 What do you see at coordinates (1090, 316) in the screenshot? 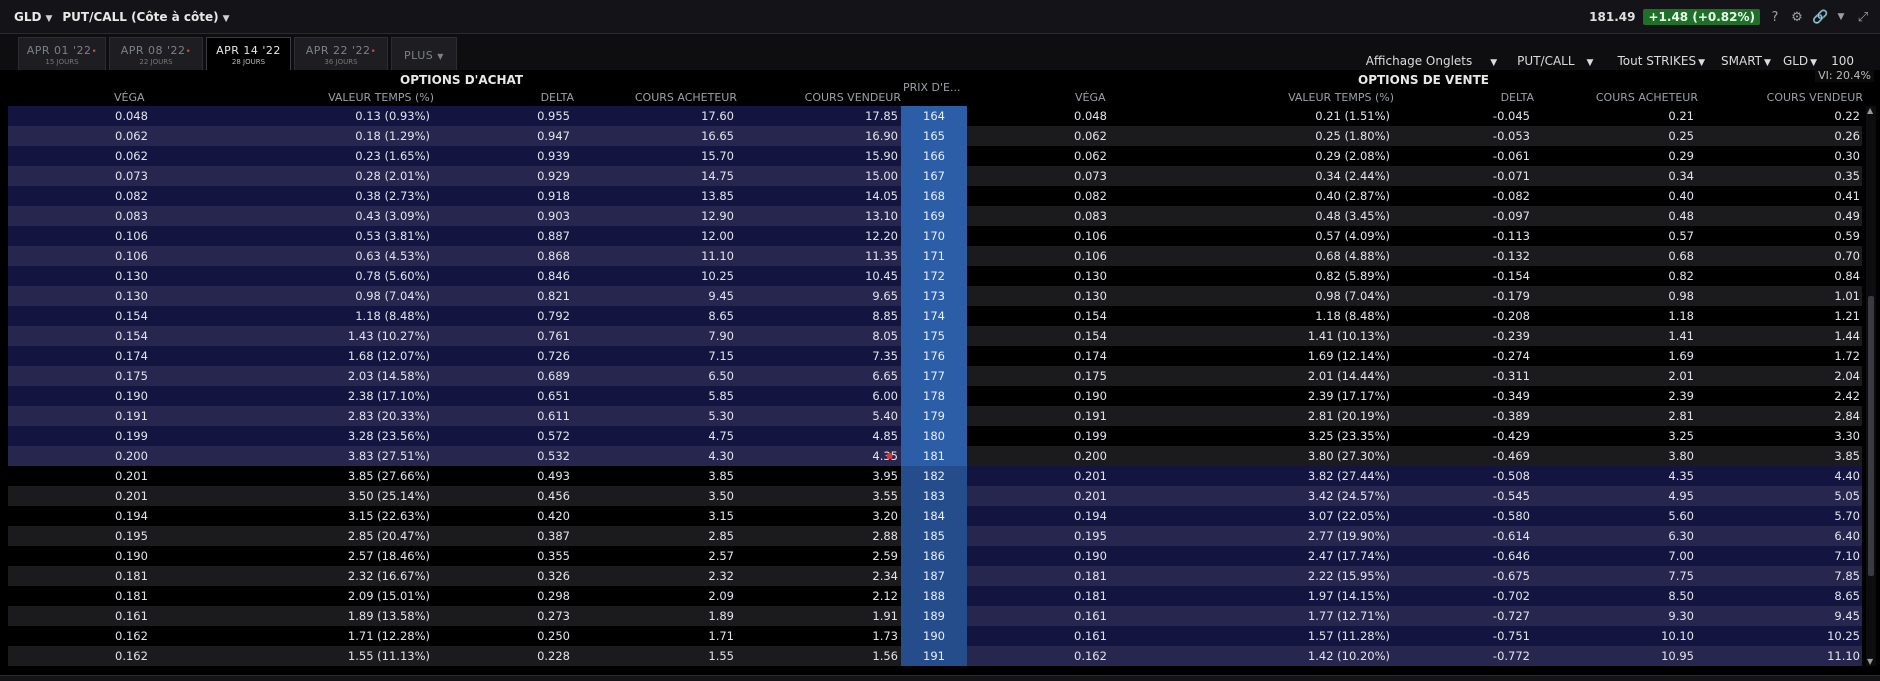
I see `put-vega: 0.154` at bounding box center [1090, 316].